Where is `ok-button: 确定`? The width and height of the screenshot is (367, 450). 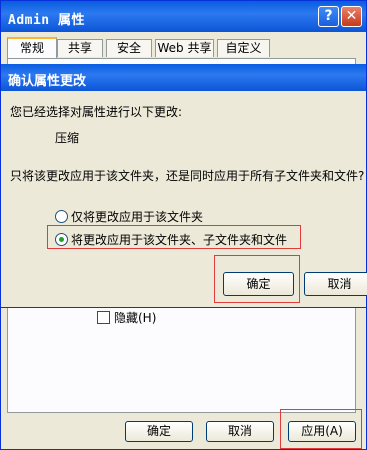
ok-button: 确定 is located at coordinates (159, 431).